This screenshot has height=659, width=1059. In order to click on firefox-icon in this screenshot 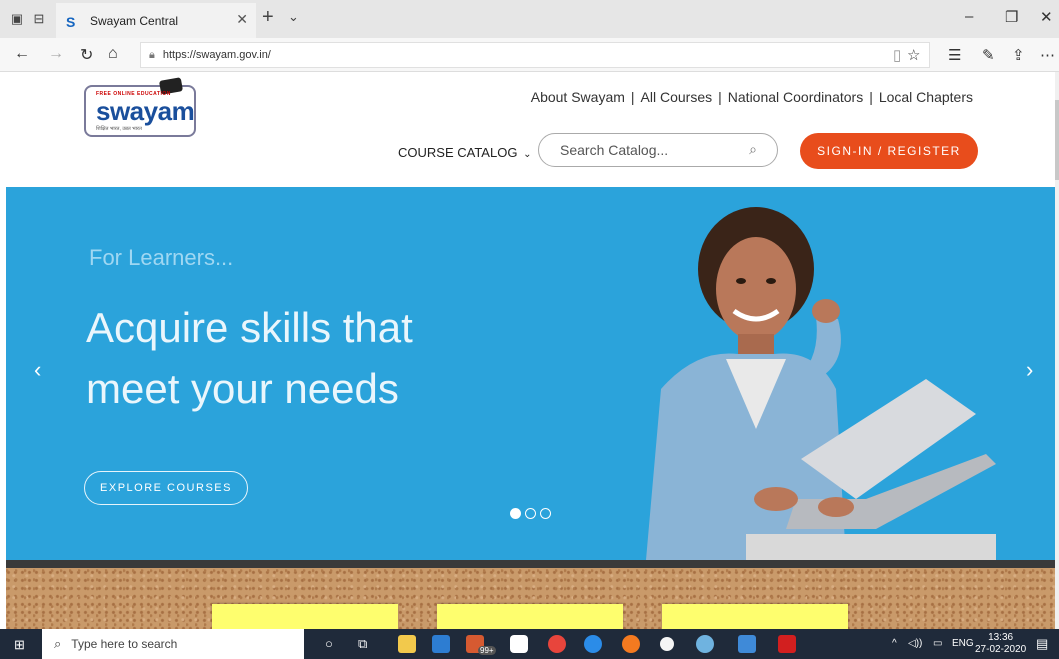, I will do `click(631, 644)`.